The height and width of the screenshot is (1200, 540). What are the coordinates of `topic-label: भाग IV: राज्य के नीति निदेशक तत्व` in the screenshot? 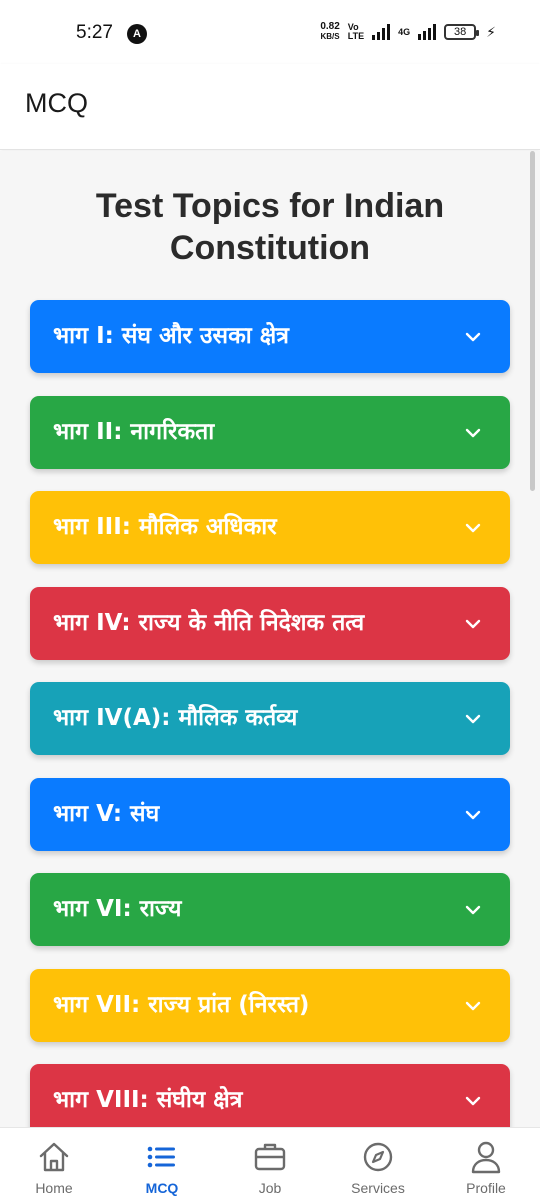 It's located at (209, 622).